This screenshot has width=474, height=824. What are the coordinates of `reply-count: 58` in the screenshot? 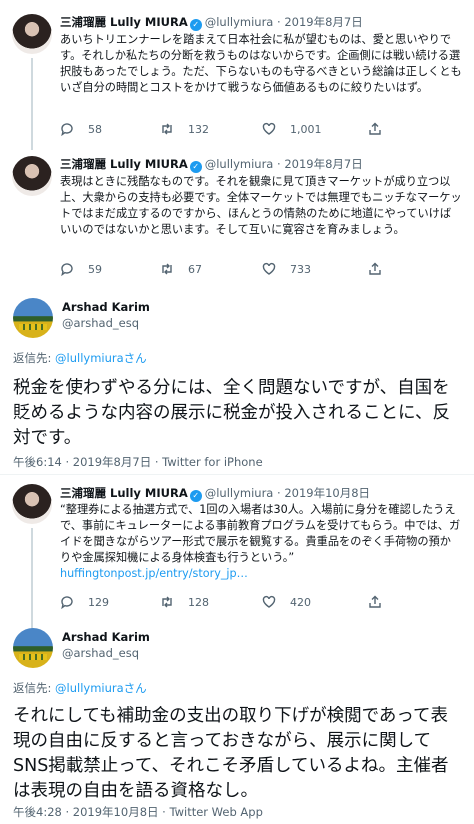 It's located at (95, 129).